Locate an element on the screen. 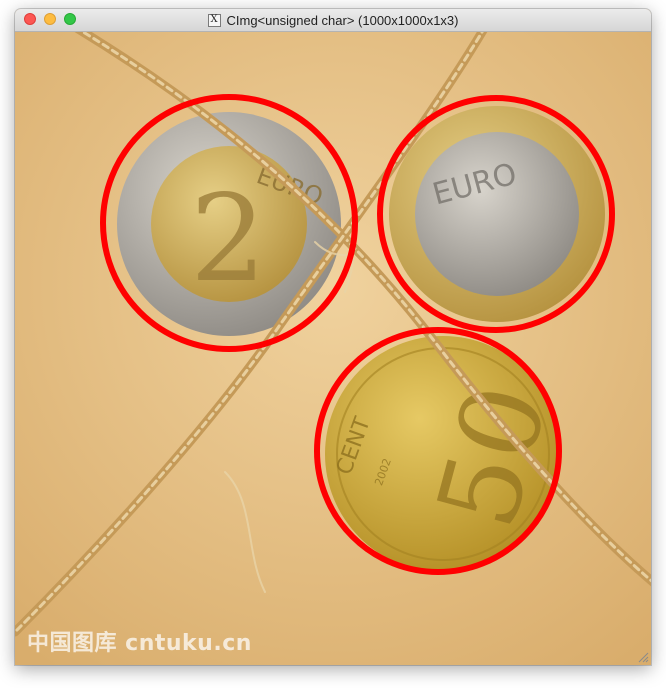  svg-text: 2 is located at coordinates (228, 239).